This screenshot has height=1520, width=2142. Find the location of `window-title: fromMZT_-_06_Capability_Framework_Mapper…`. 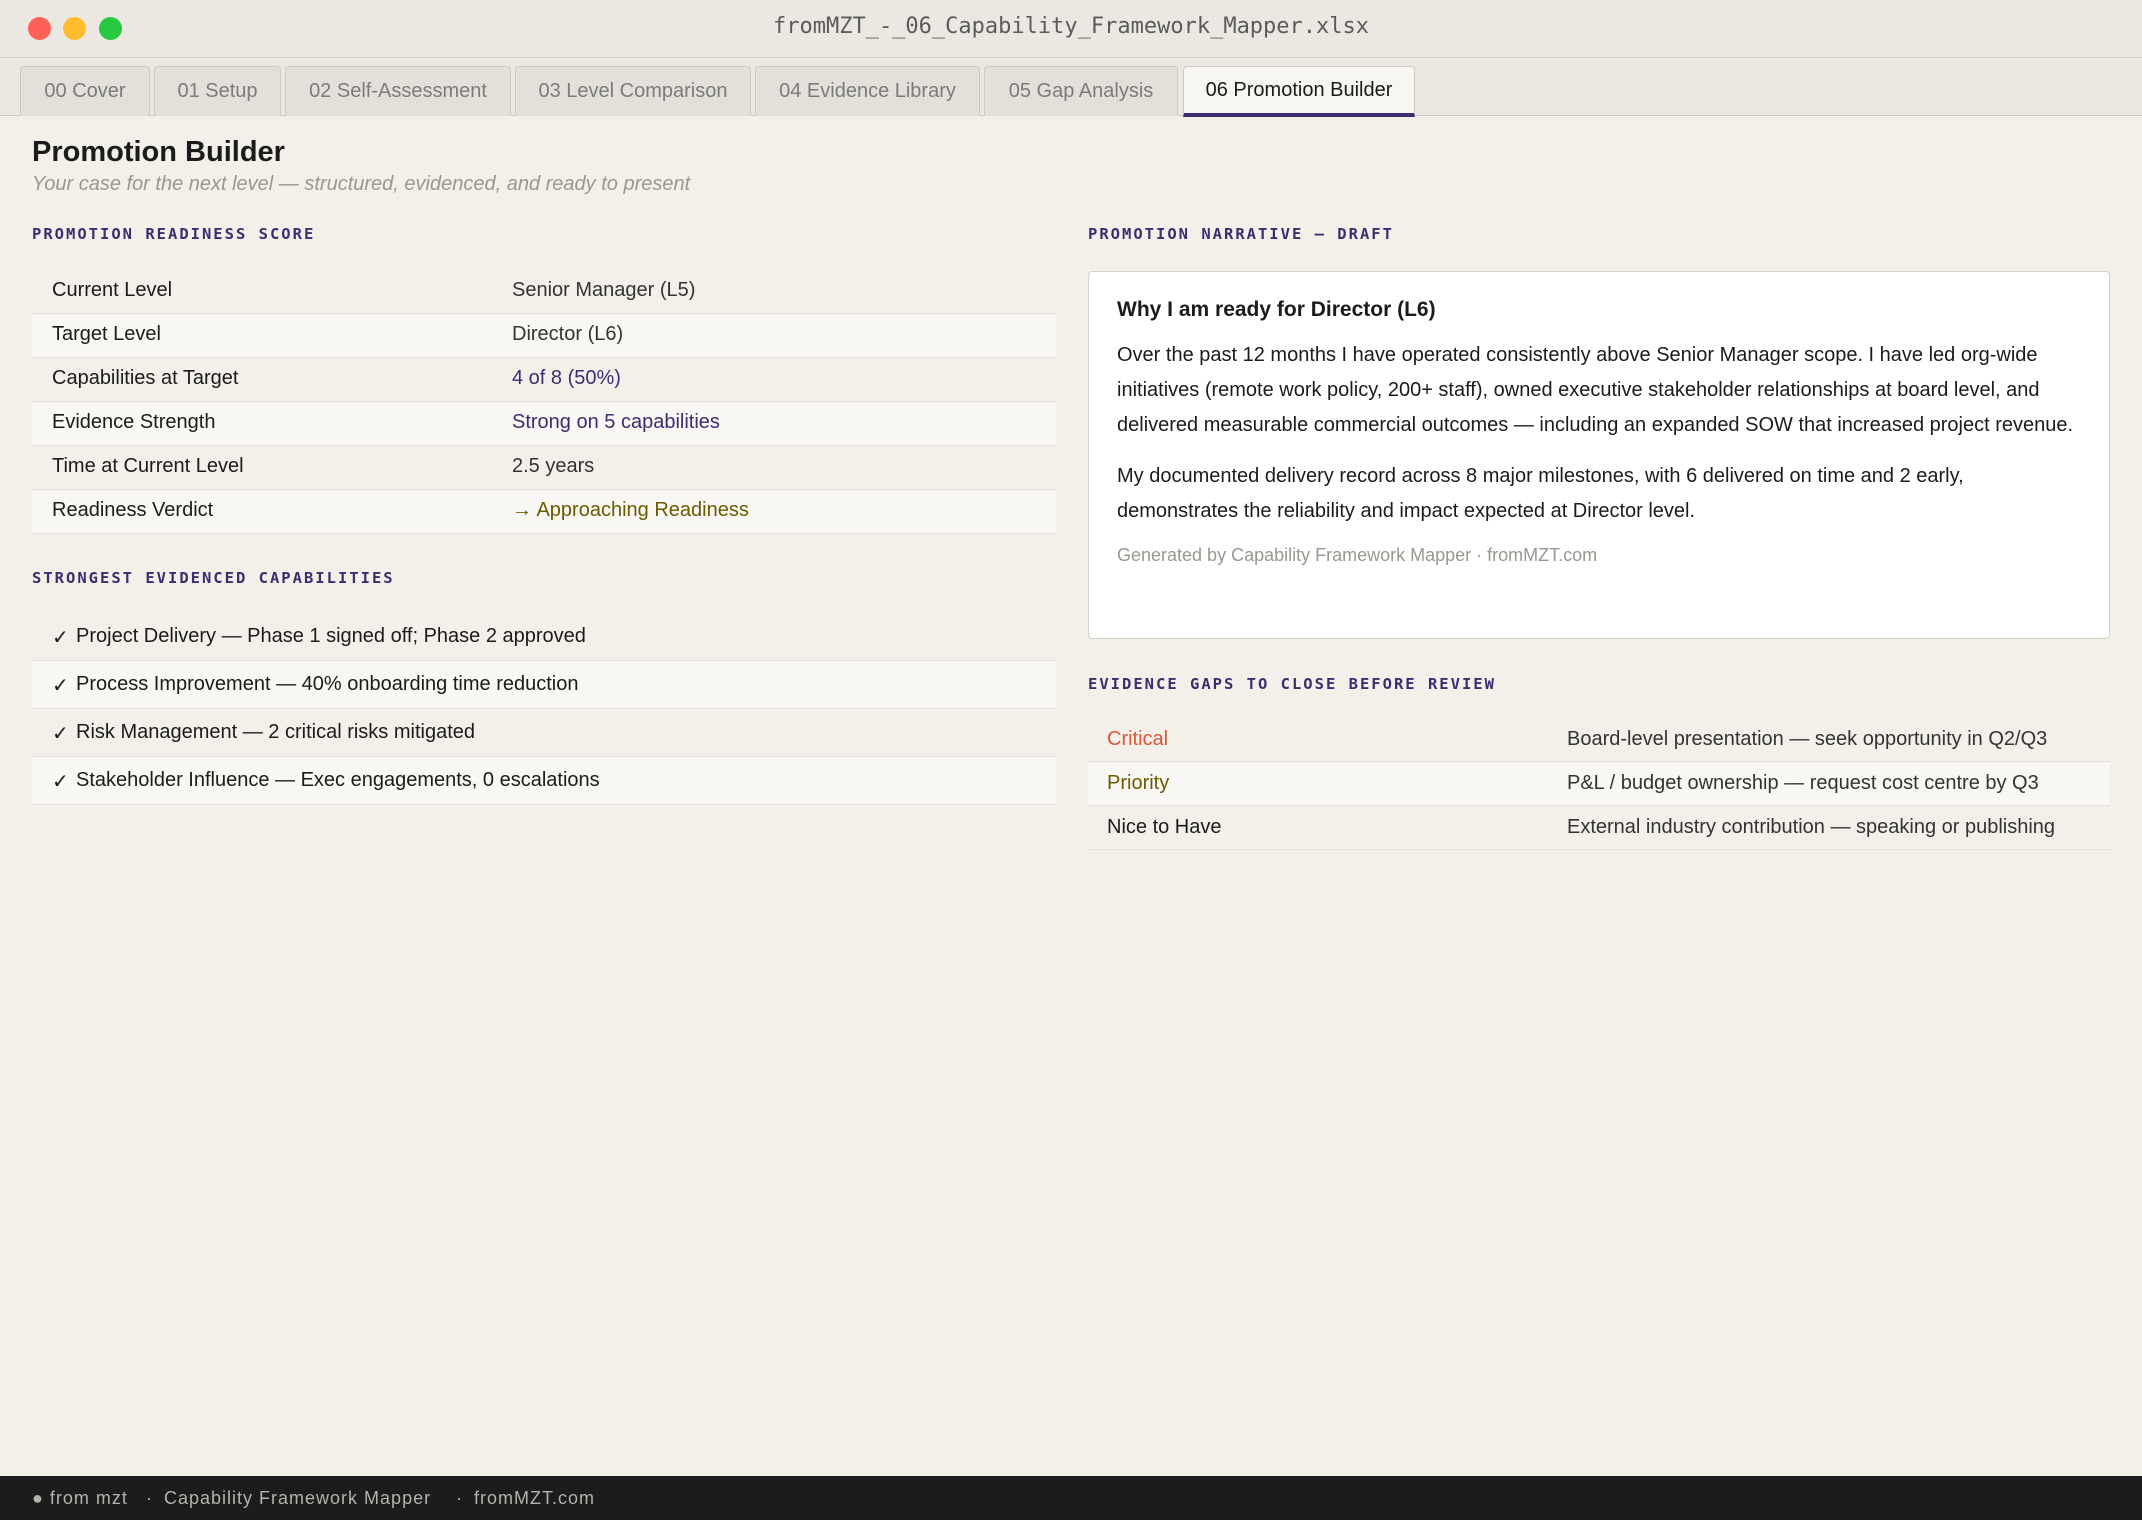

window-title: fromMZT_-_06_Capability_Framework_Mapper… is located at coordinates (1071, 26).